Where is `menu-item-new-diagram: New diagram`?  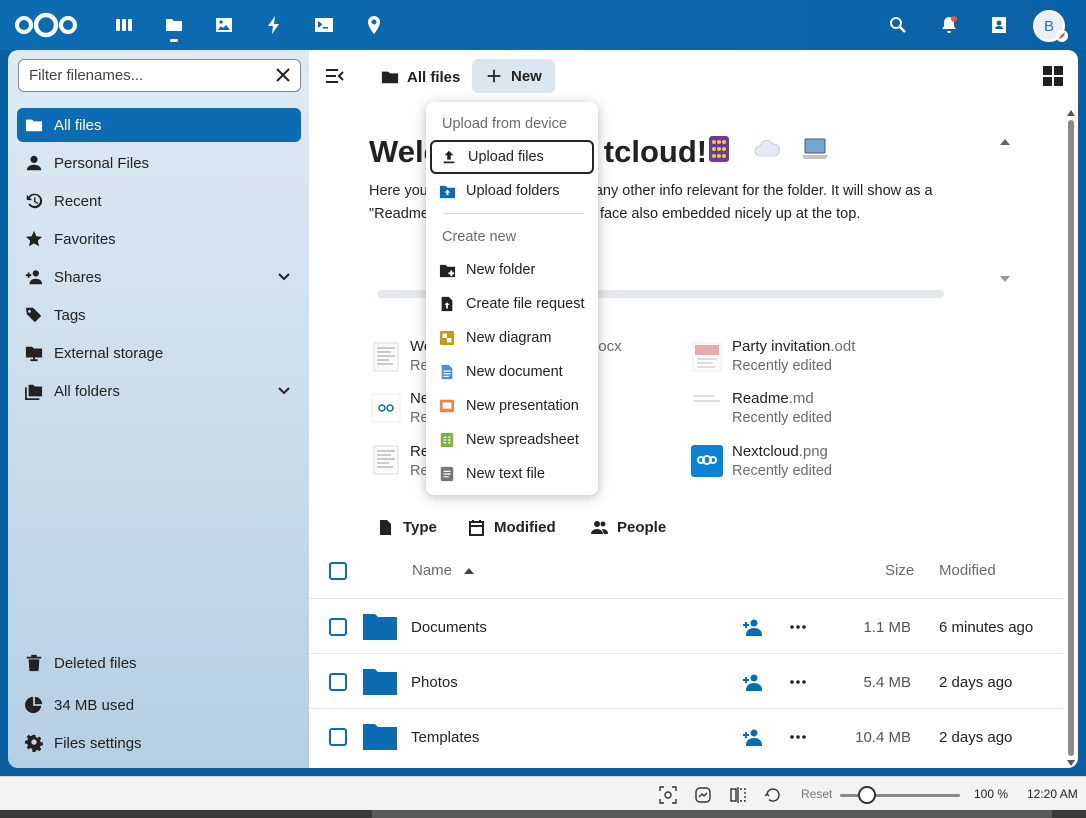 menu-item-new-diagram: New diagram is located at coordinates (512, 338).